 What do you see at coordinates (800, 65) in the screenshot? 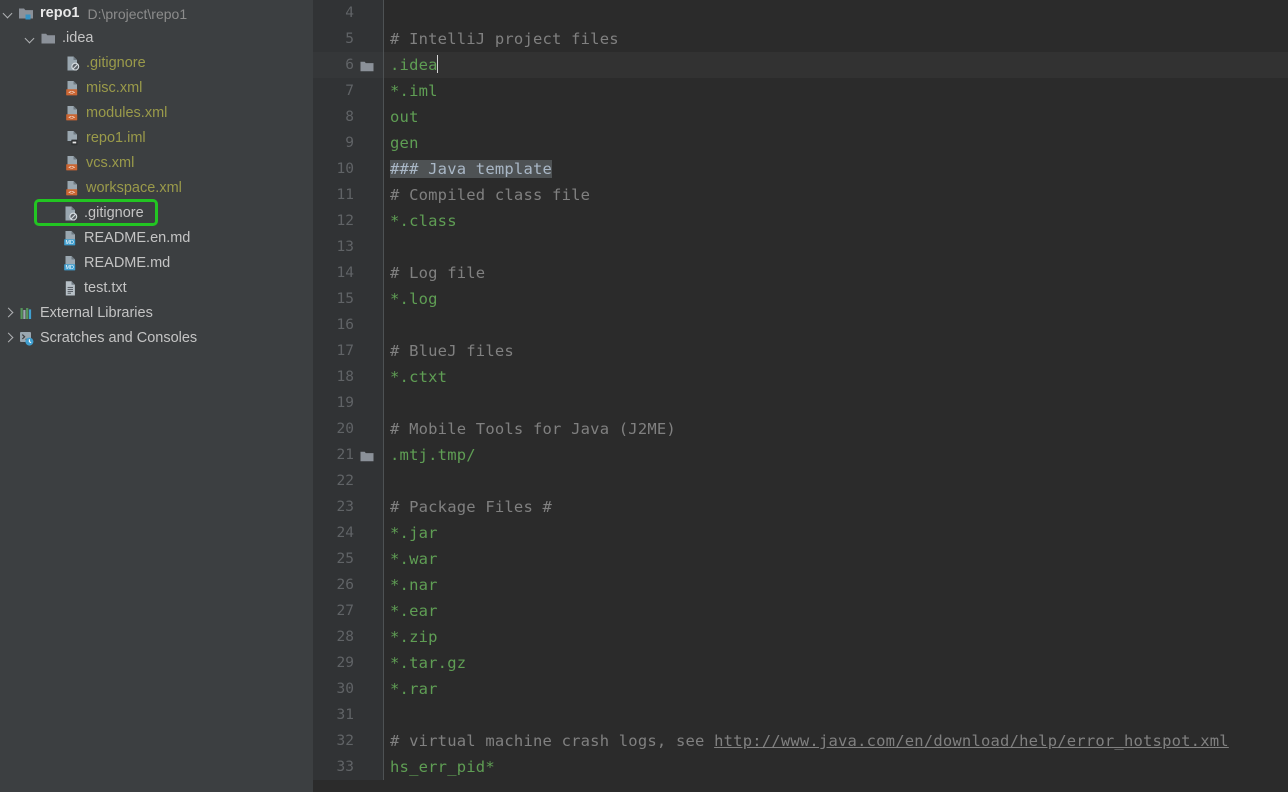
I see `editor-line: 6 .idea` at bounding box center [800, 65].